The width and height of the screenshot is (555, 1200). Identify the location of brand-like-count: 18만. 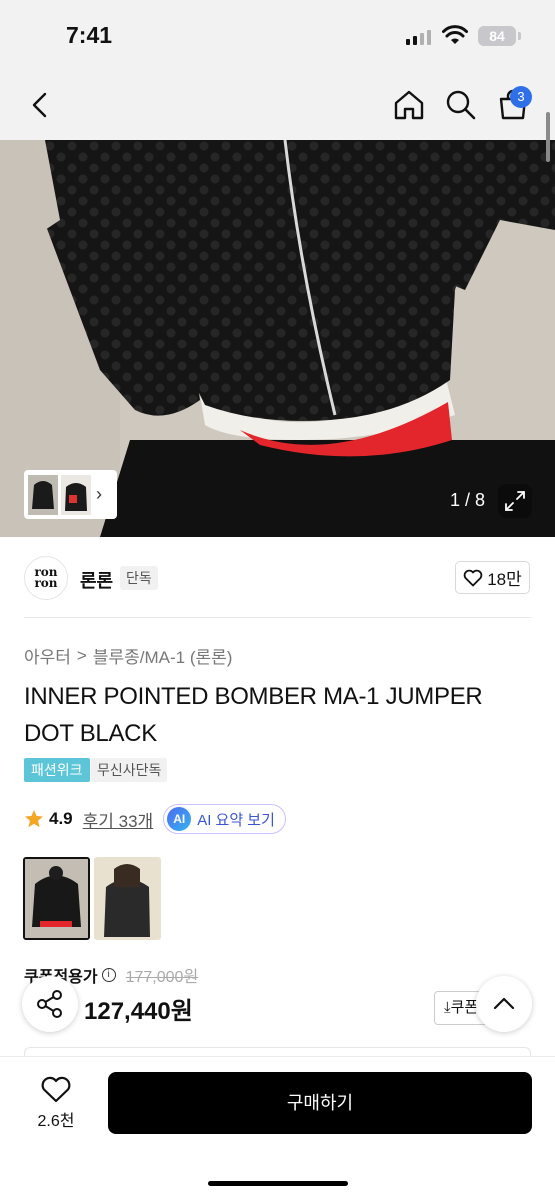
(504, 579).